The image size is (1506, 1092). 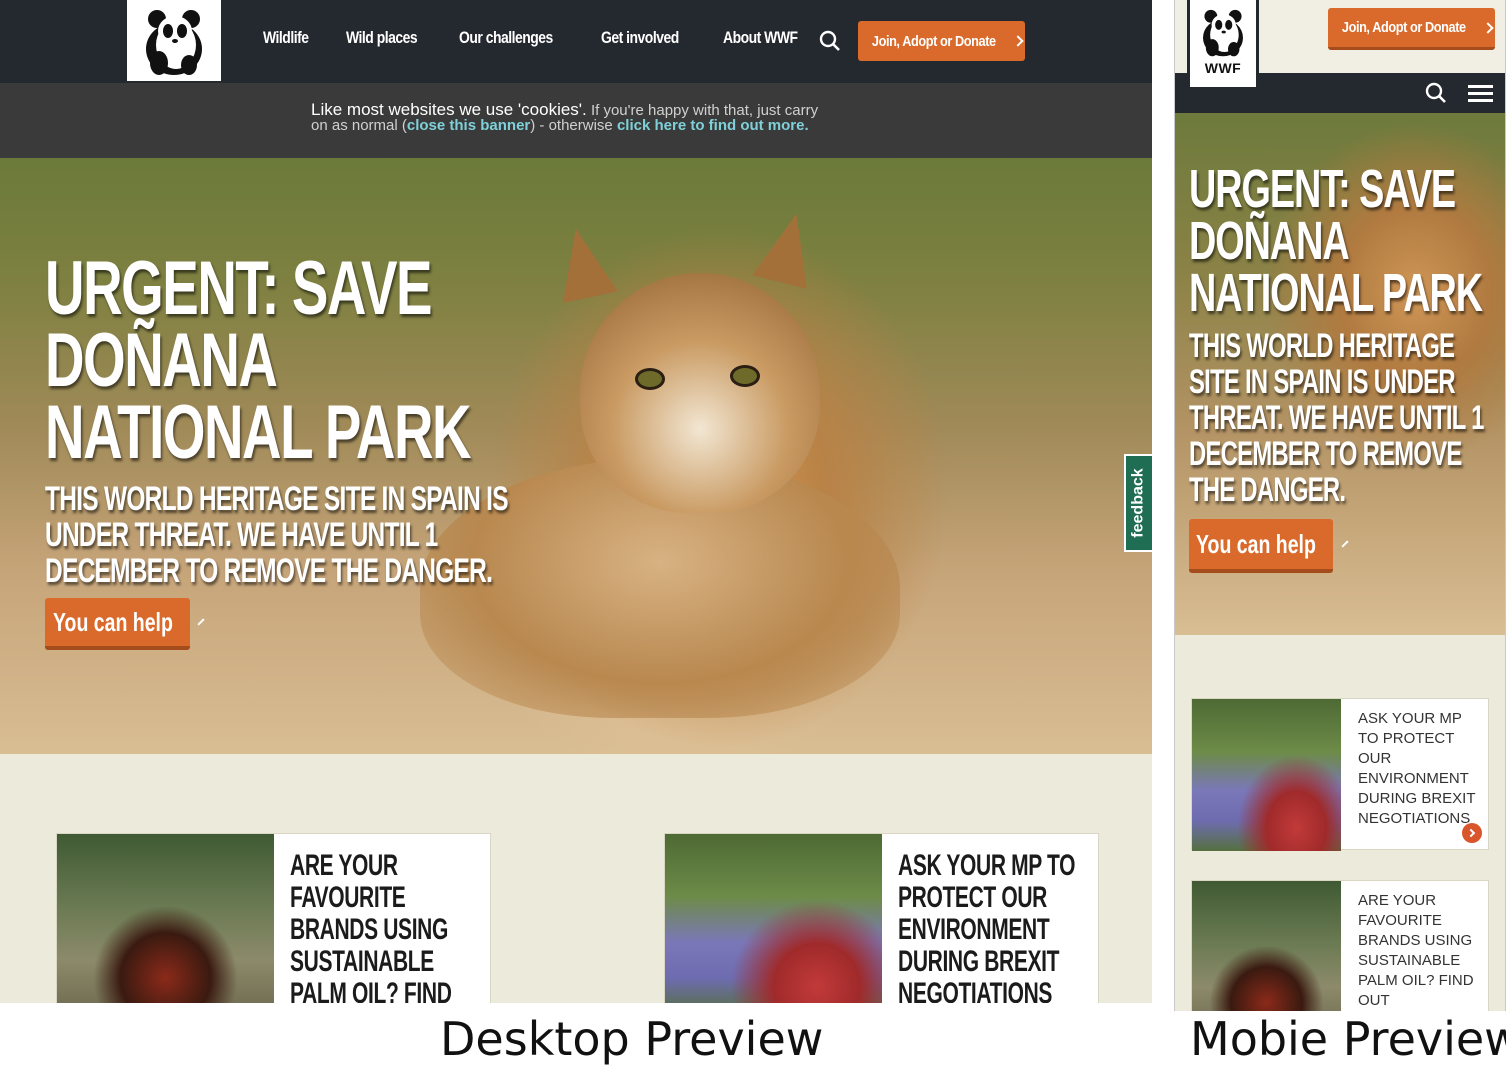 What do you see at coordinates (711, 125) in the screenshot?
I see `cookie-more-link: click here to find out more` at bounding box center [711, 125].